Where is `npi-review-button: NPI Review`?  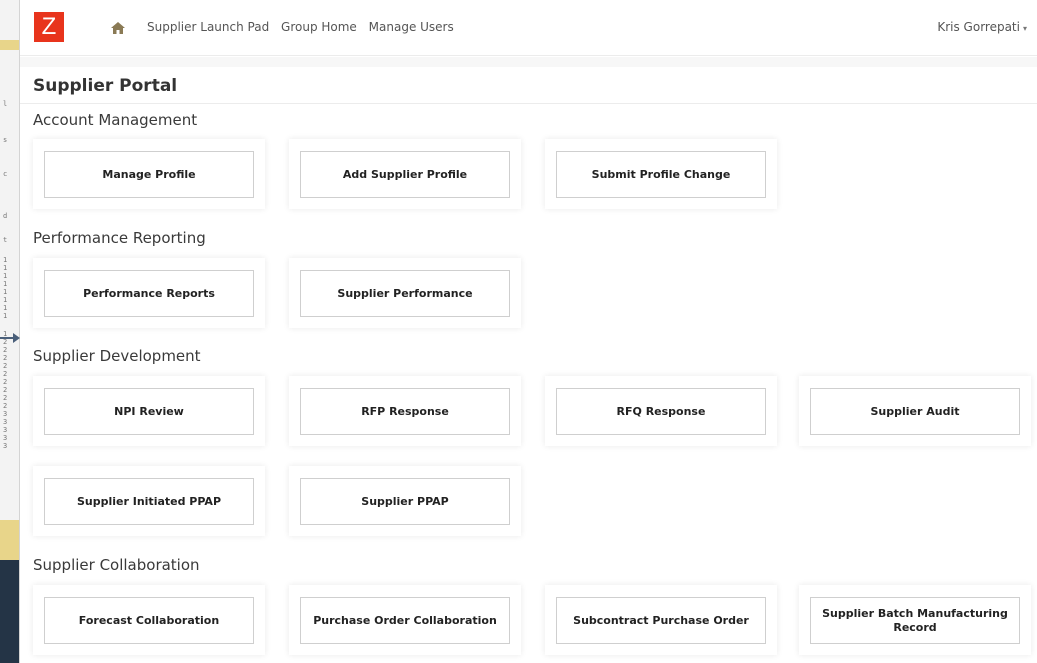
npi-review-button: NPI Review is located at coordinates (149, 411).